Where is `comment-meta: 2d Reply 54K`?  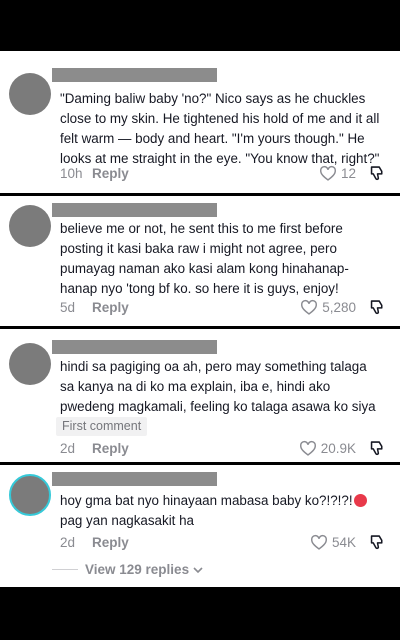
comment-meta: 2d Reply 54K is located at coordinates (223, 545).